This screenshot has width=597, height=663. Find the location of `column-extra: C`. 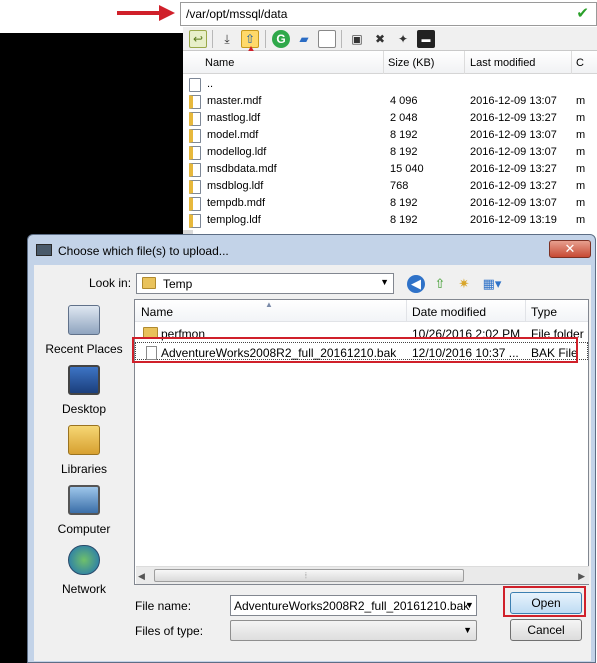

column-extra: C is located at coordinates (580, 63).